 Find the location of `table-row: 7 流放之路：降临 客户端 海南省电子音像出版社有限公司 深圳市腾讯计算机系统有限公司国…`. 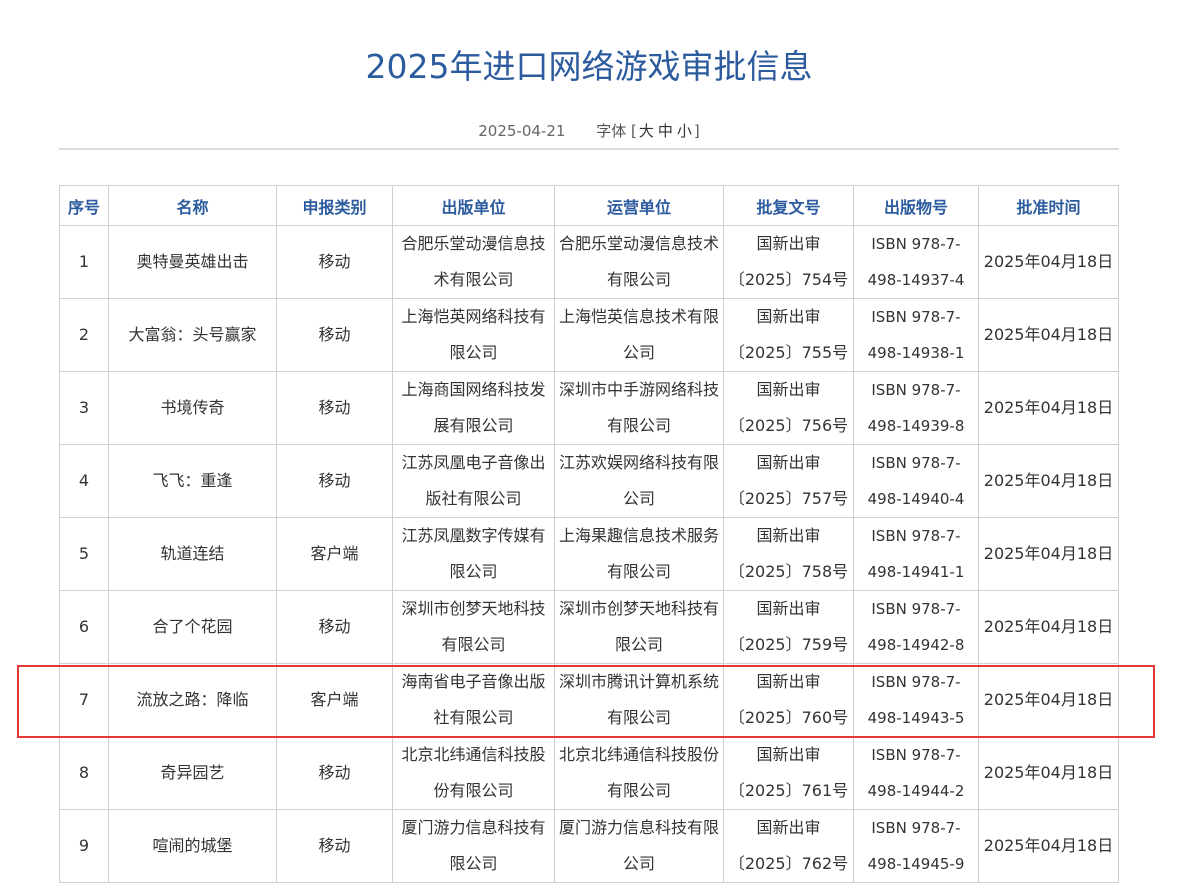

table-row: 7 流放之路：降临 客户端 海南省电子音像出版社有限公司 深圳市腾讯计算机系统有限公司国… is located at coordinates (589, 700).